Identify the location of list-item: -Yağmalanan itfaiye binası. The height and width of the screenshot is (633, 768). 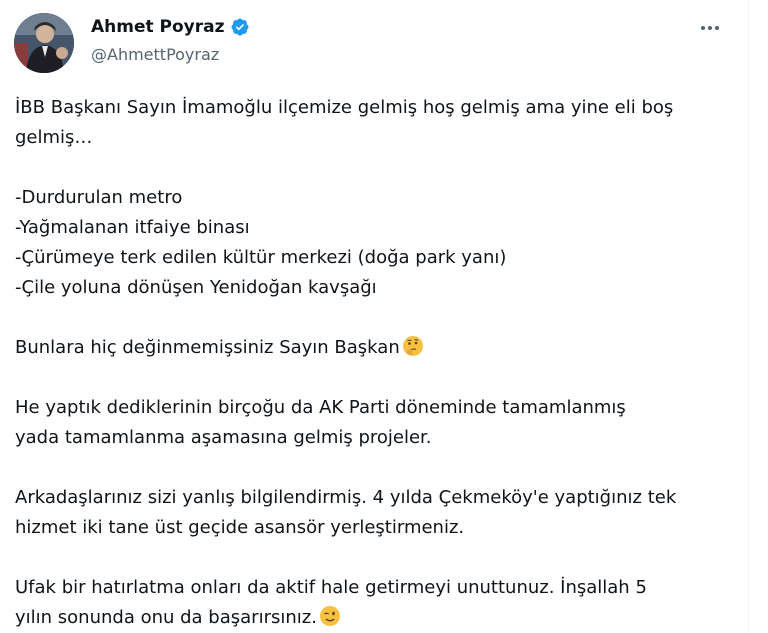
(132, 227).